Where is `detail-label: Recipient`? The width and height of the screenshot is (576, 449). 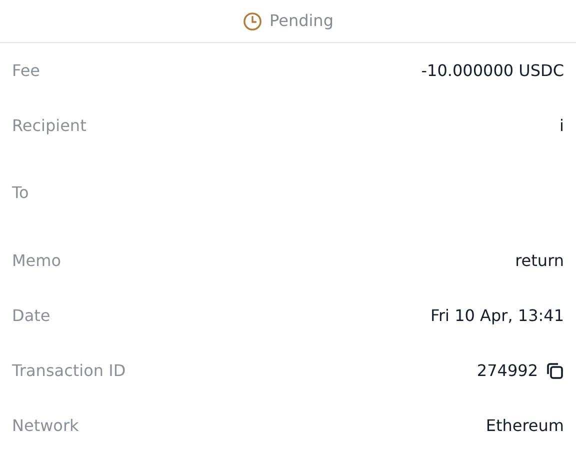
detail-label: Recipient is located at coordinates (49, 125).